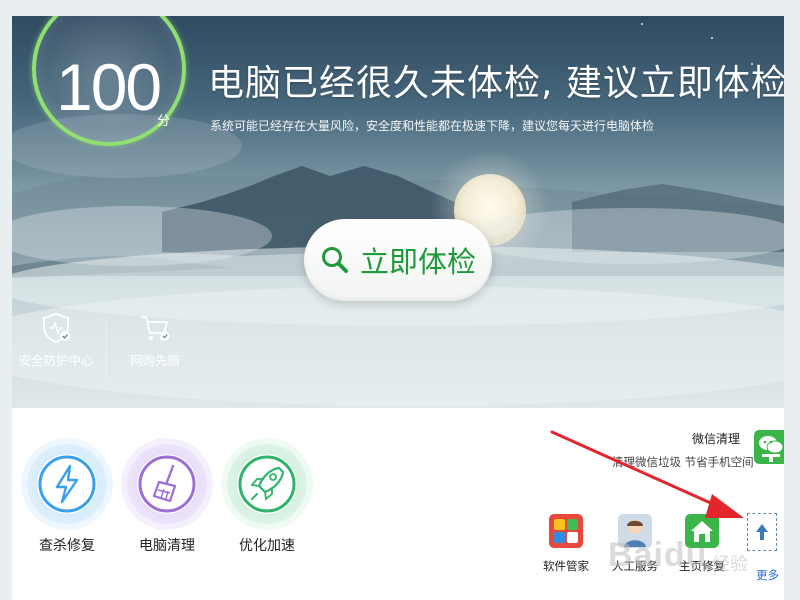 The height and width of the screenshot is (600, 800). Describe the element at coordinates (647, 474) in the screenshot. I see `annotation-arrow` at that location.